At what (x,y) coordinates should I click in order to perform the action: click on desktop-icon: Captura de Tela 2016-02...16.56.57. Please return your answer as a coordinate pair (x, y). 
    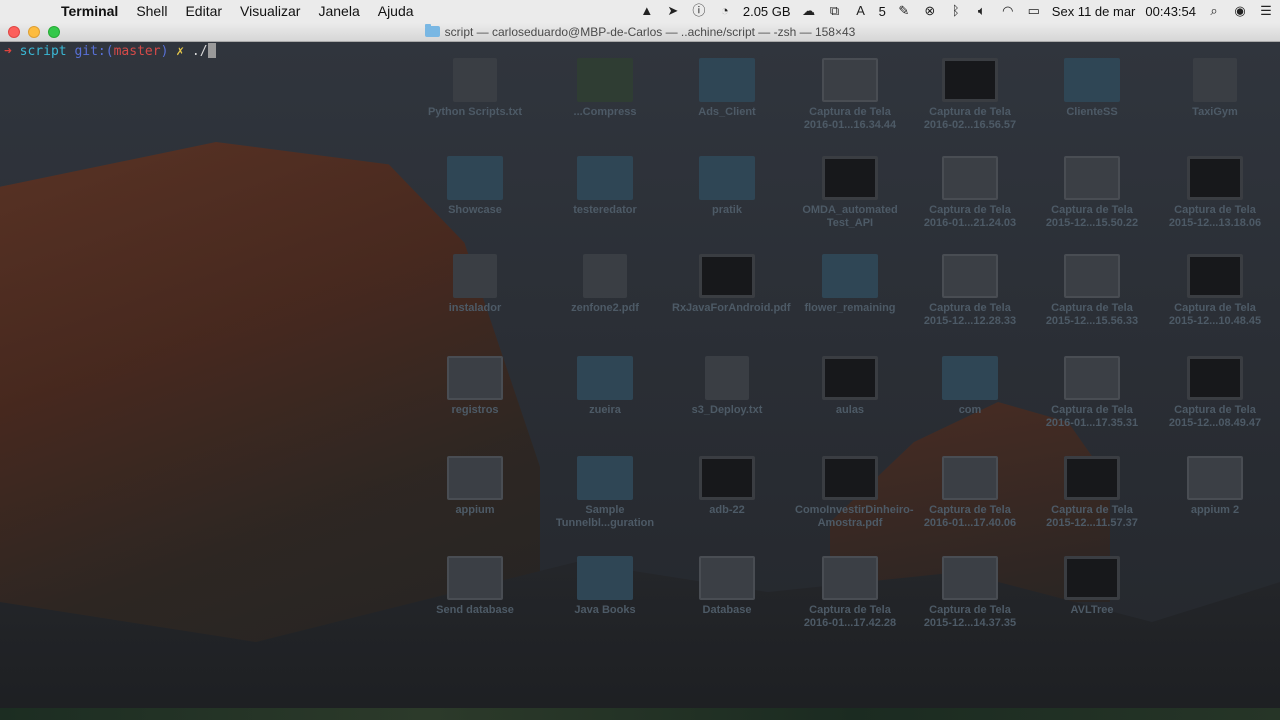
    Looking at the image, I should click on (970, 95).